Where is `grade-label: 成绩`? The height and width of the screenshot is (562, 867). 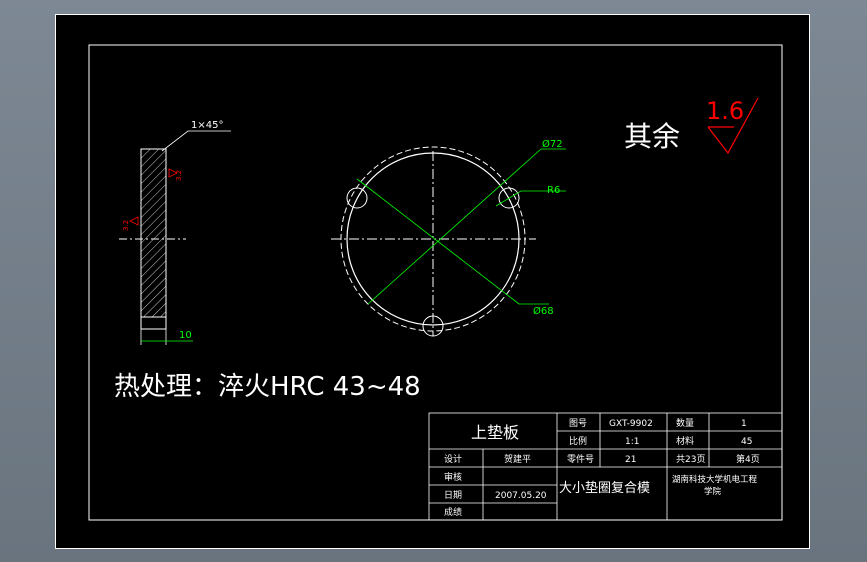
grade-label: 成绩 is located at coordinates (453, 512).